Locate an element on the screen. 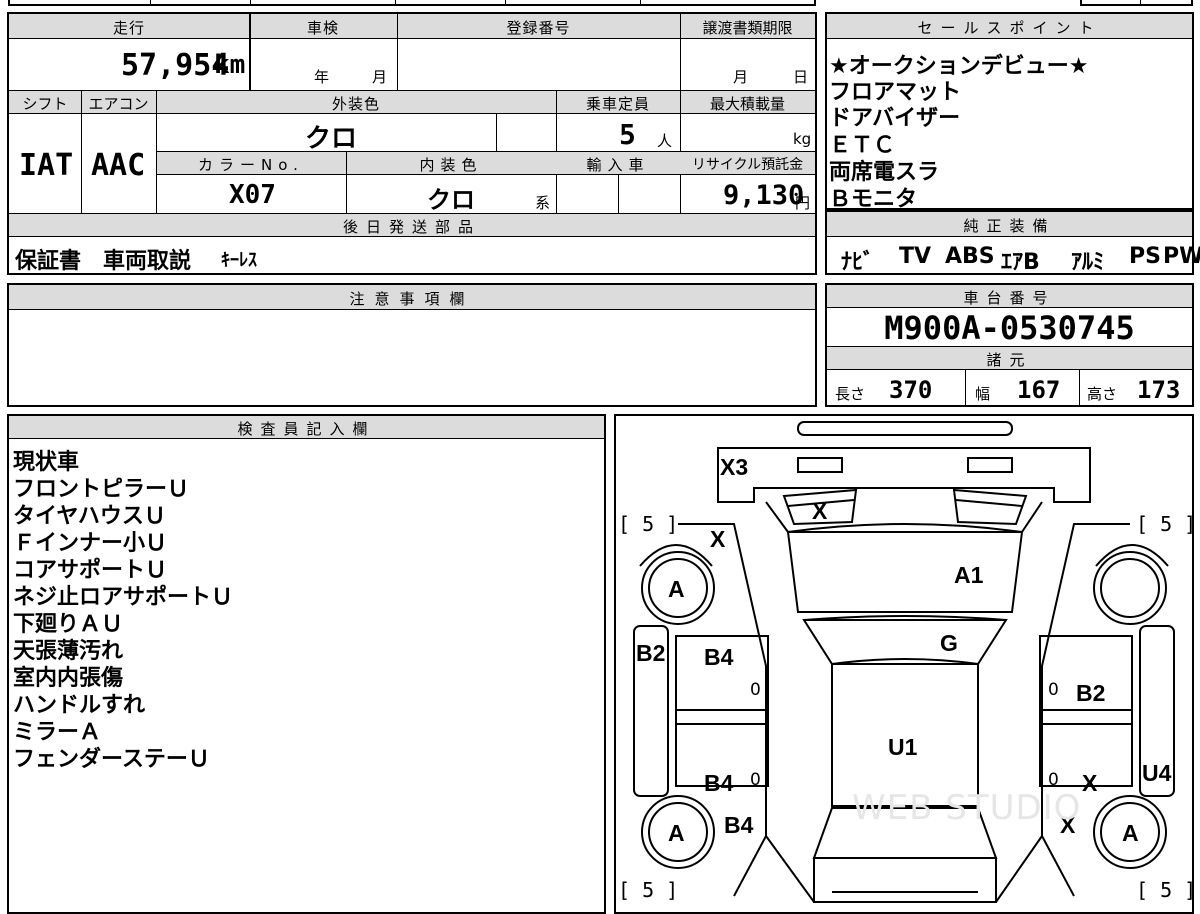 The width and height of the screenshot is (1200, 914). inspector-line: フェンダーステーＵ is located at coordinates (111, 759).